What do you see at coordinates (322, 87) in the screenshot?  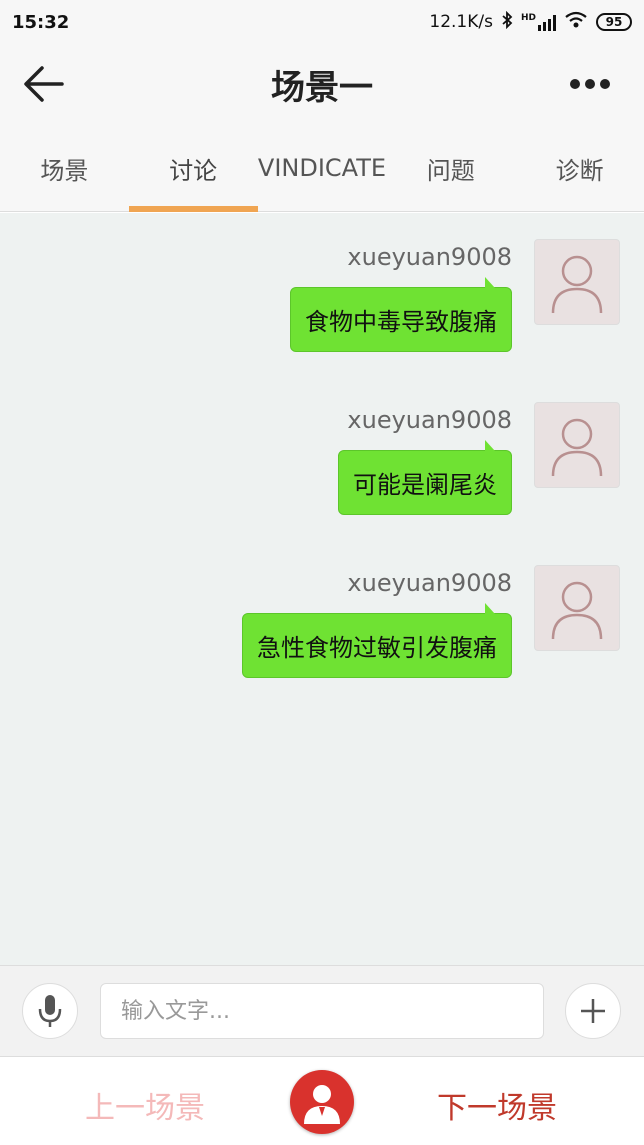 I see `page-title: 场景一` at bounding box center [322, 87].